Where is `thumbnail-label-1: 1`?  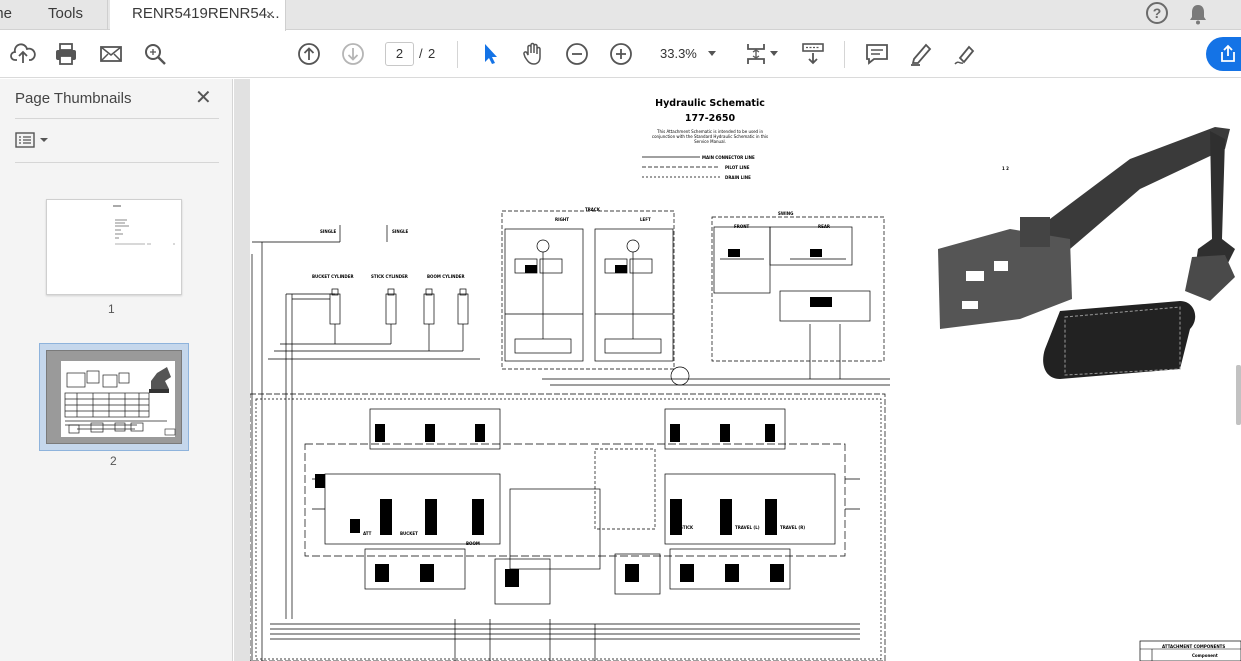
thumbnail-label-1: 1 is located at coordinates (111, 309).